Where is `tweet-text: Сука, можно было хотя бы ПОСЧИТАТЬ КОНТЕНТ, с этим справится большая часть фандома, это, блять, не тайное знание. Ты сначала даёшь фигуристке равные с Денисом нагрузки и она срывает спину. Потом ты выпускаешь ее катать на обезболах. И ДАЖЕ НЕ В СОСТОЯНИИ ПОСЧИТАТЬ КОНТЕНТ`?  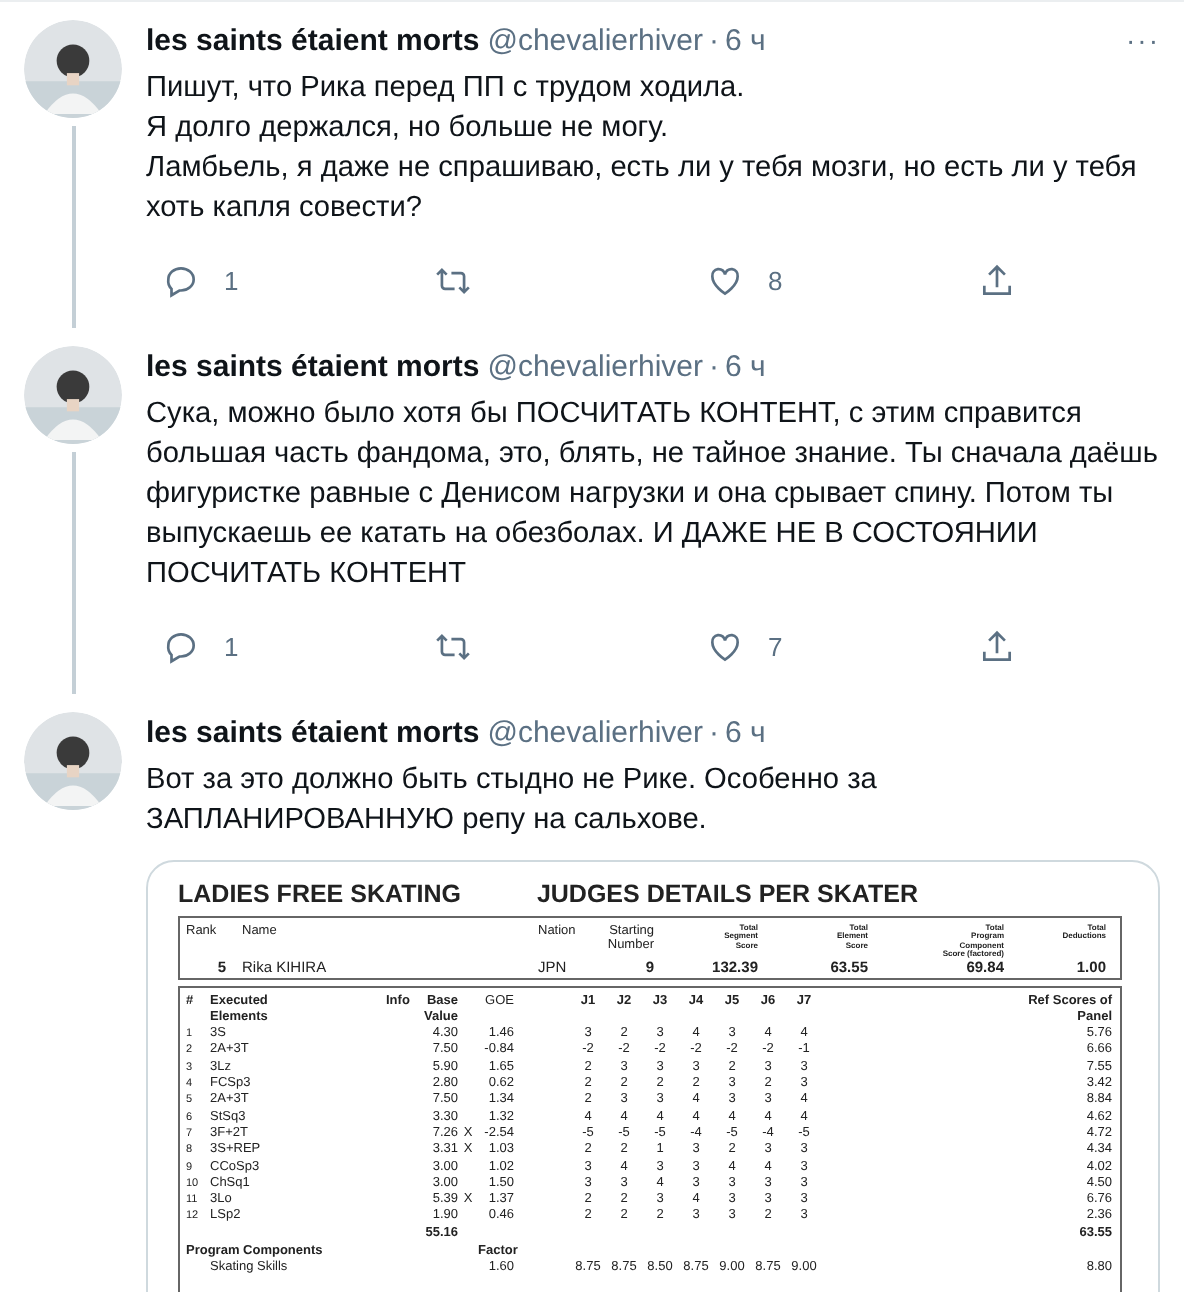
tweet-text: Сука, можно было хотя бы ПОСЧИТАТЬ КОНТЕНТ, с этим справится большая часть фандома, это, блять, не тайное знание. Ты сначала даёшь фигуристке равные с Денисом нагрузки и она срывает спину. Потом ты выпускаешь ее катать на обезболах. И ДАЖЕ НЕ В СОСТОЯНИИ ПОСЧИТАТЬ КОНТЕНТ is located at coordinates (653, 495).